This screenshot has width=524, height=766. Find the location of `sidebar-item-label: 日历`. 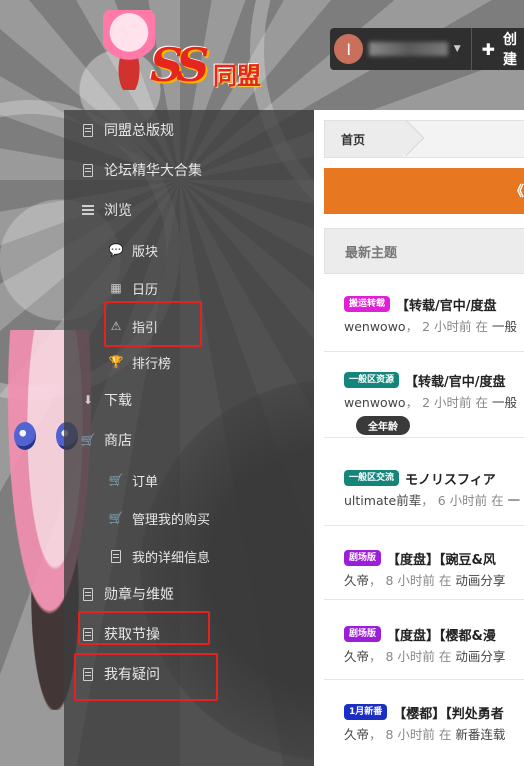

sidebar-item-label: 日历 is located at coordinates (145, 290).